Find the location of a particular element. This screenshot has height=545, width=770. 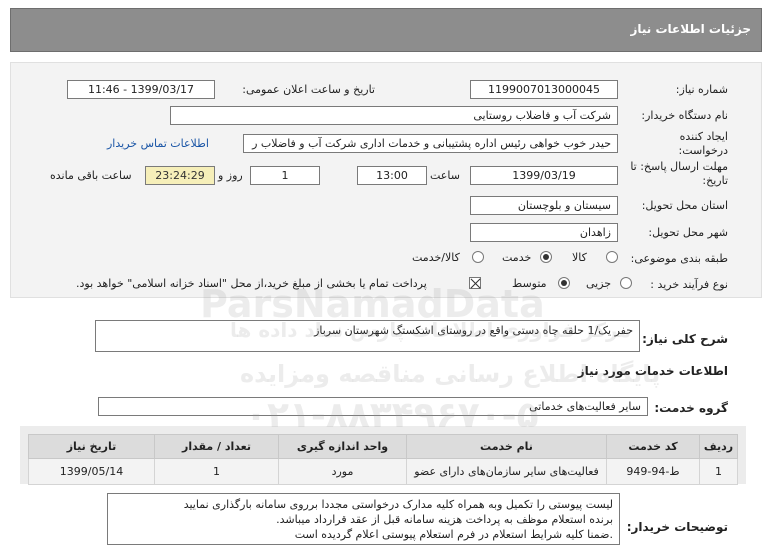

remaining-timer: 23:24:29 is located at coordinates (180, 175).